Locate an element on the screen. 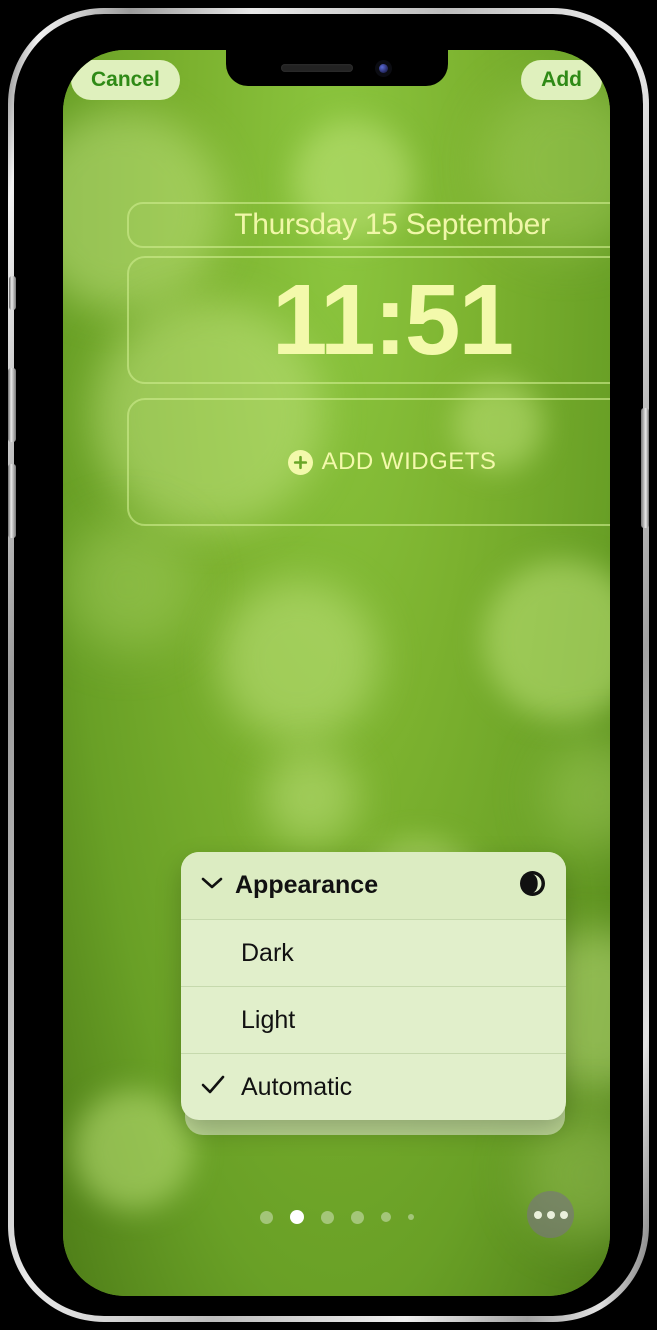  appearance-option-label: Automatic is located at coordinates (297, 1086).